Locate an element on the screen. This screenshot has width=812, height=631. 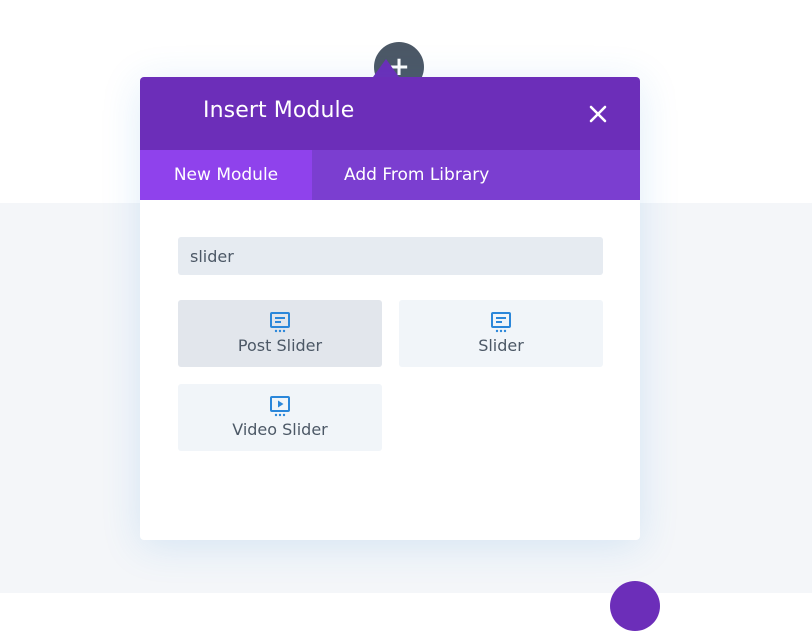
modal-header: Insert Module is located at coordinates (390, 113).